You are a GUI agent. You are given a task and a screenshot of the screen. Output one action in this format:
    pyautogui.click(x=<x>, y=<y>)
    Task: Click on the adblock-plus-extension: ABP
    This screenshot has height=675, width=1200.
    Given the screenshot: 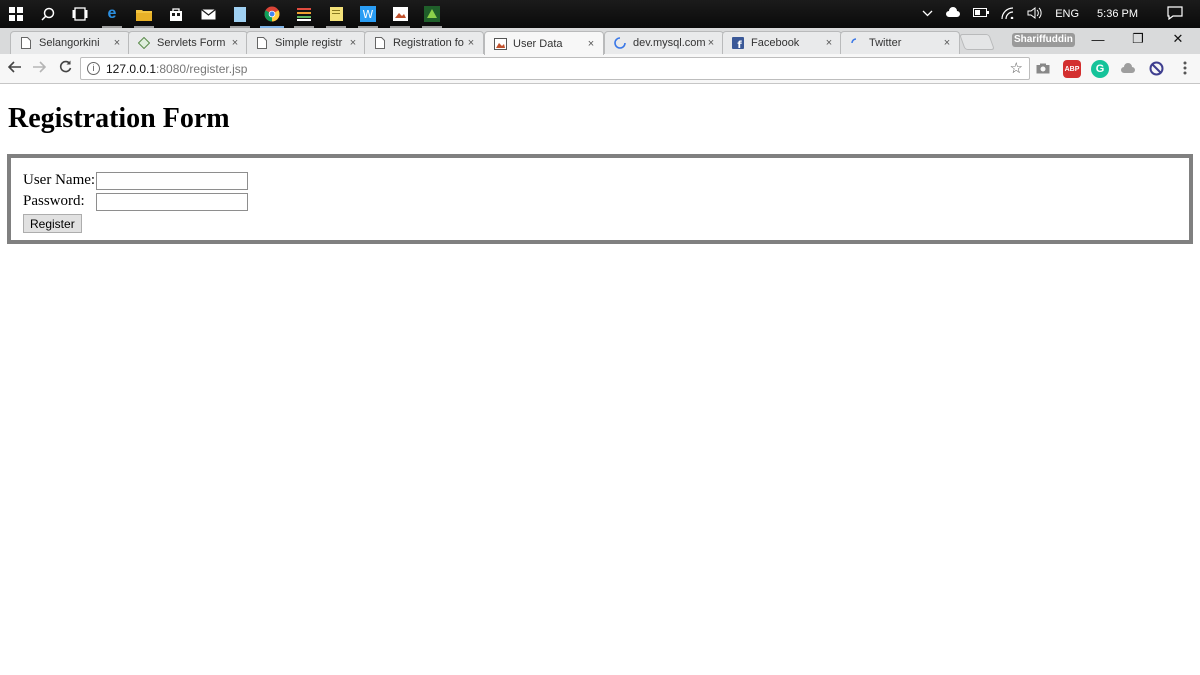 What is the action you would take?
    pyautogui.click(x=1072, y=69)
    